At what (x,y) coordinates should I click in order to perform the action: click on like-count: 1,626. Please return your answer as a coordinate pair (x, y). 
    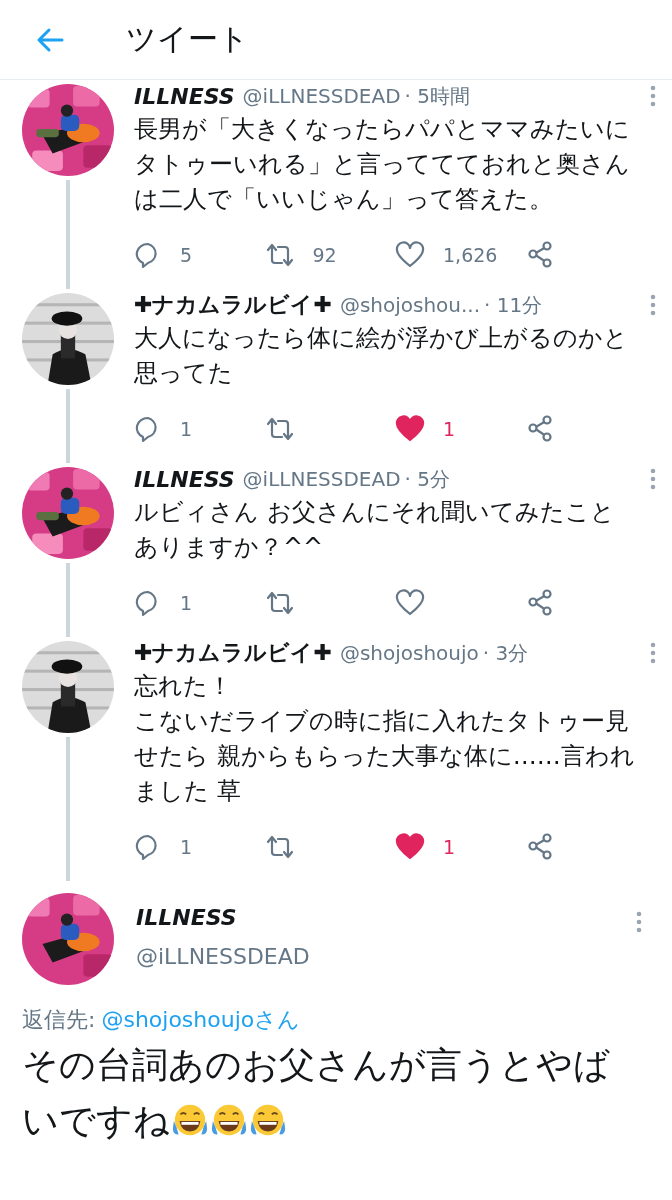
    Looking at the image, I should click on (470, 255).